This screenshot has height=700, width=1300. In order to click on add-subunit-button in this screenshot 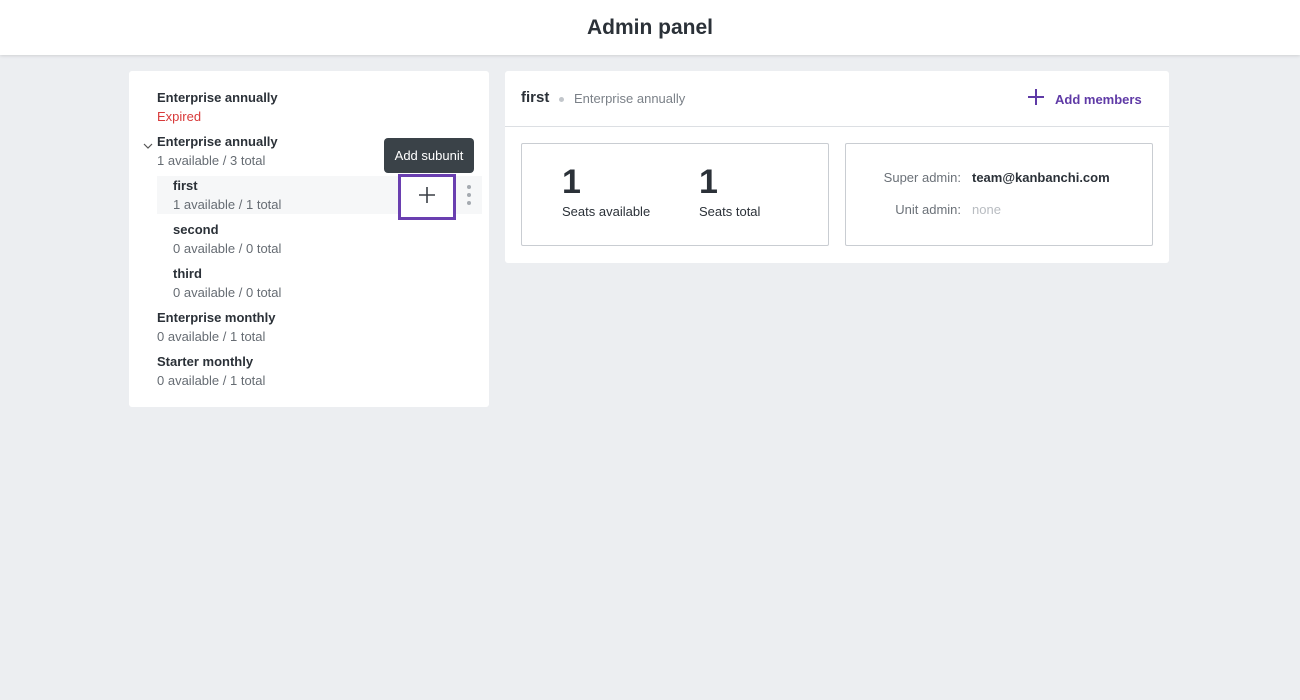, I will do `click(427, 197)`.